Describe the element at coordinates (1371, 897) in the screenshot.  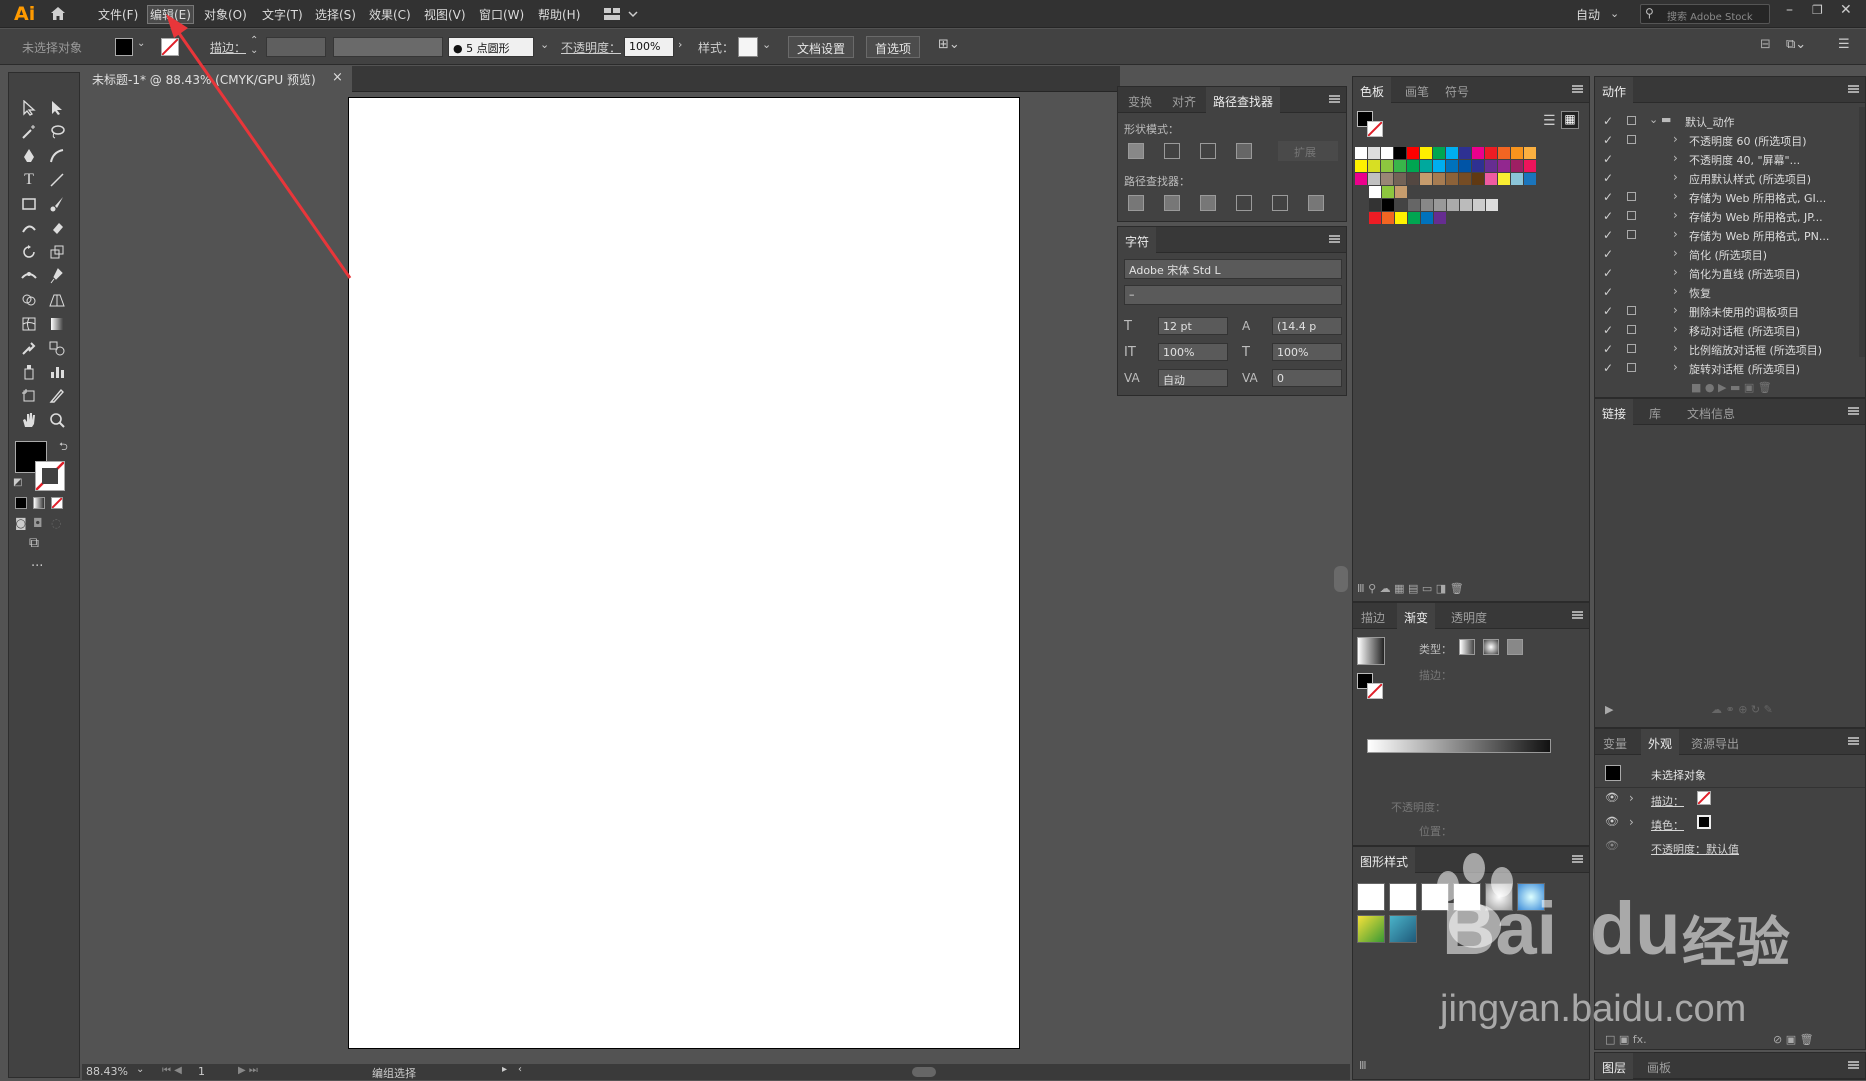
I see `graphic-style-default` at that location.